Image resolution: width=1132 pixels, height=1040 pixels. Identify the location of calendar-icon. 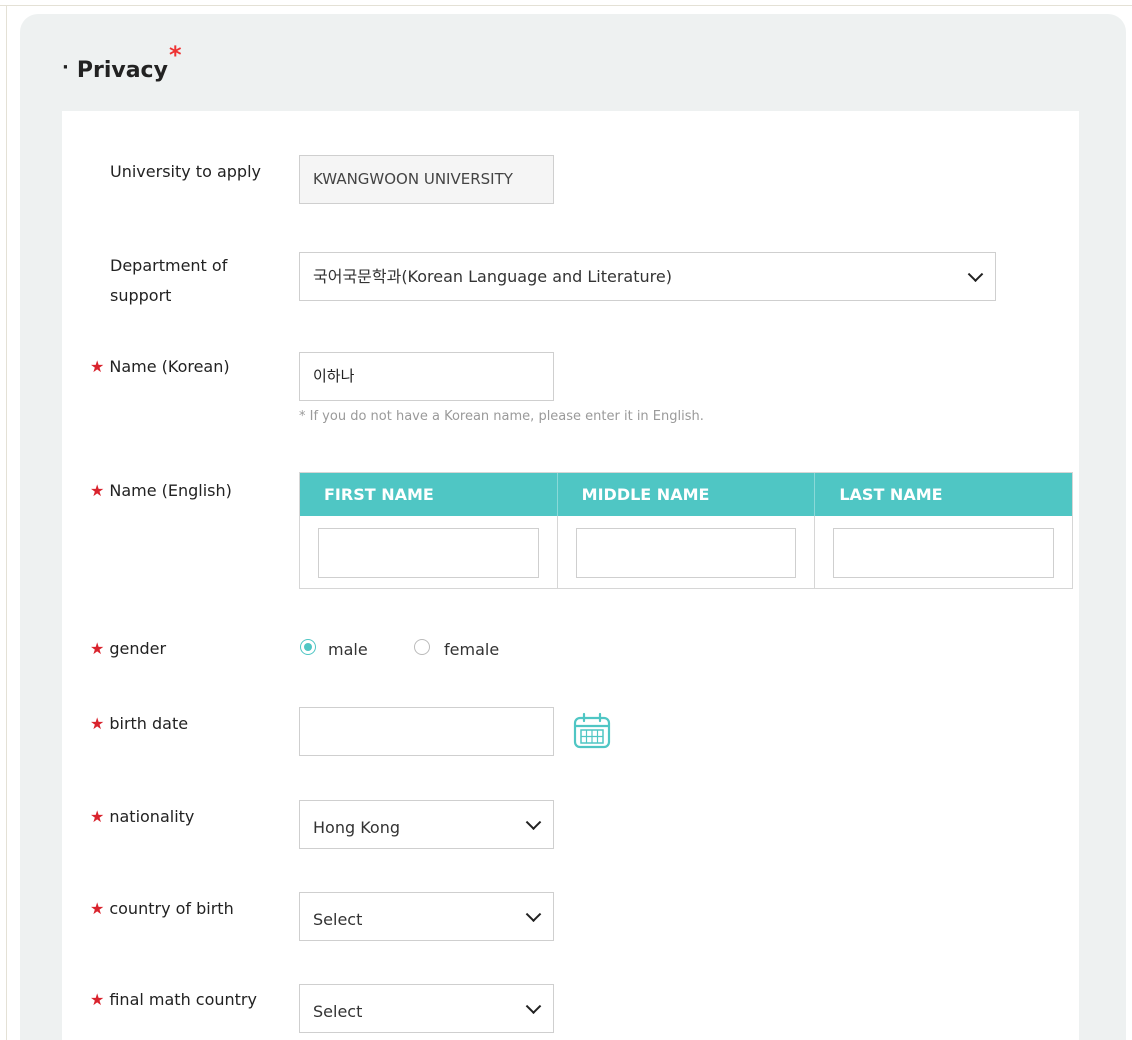
(592, 731).